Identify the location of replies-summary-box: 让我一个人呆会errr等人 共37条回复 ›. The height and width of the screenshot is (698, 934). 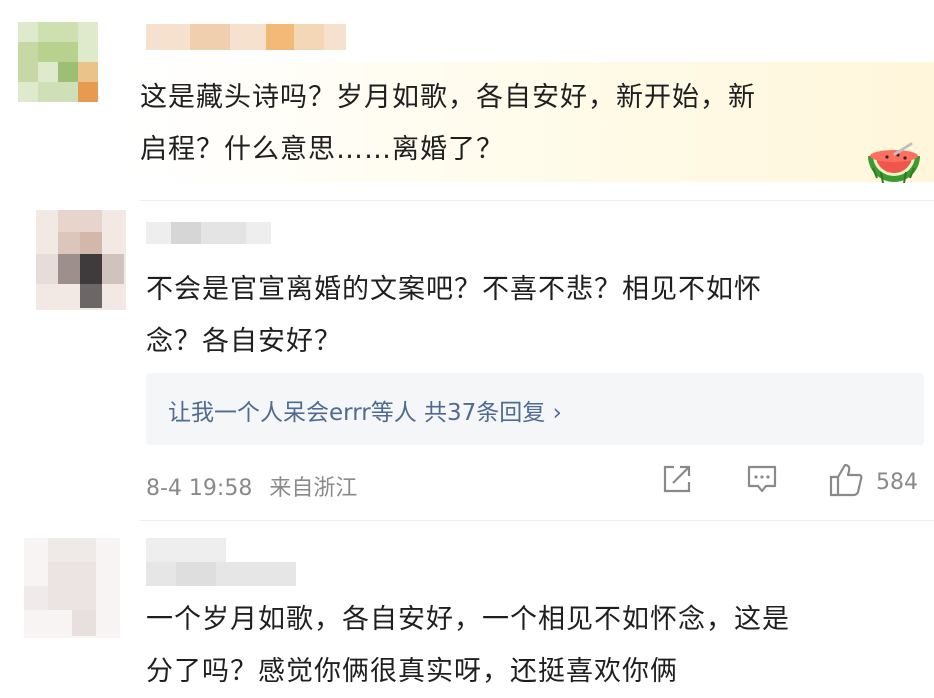
(535, 409).